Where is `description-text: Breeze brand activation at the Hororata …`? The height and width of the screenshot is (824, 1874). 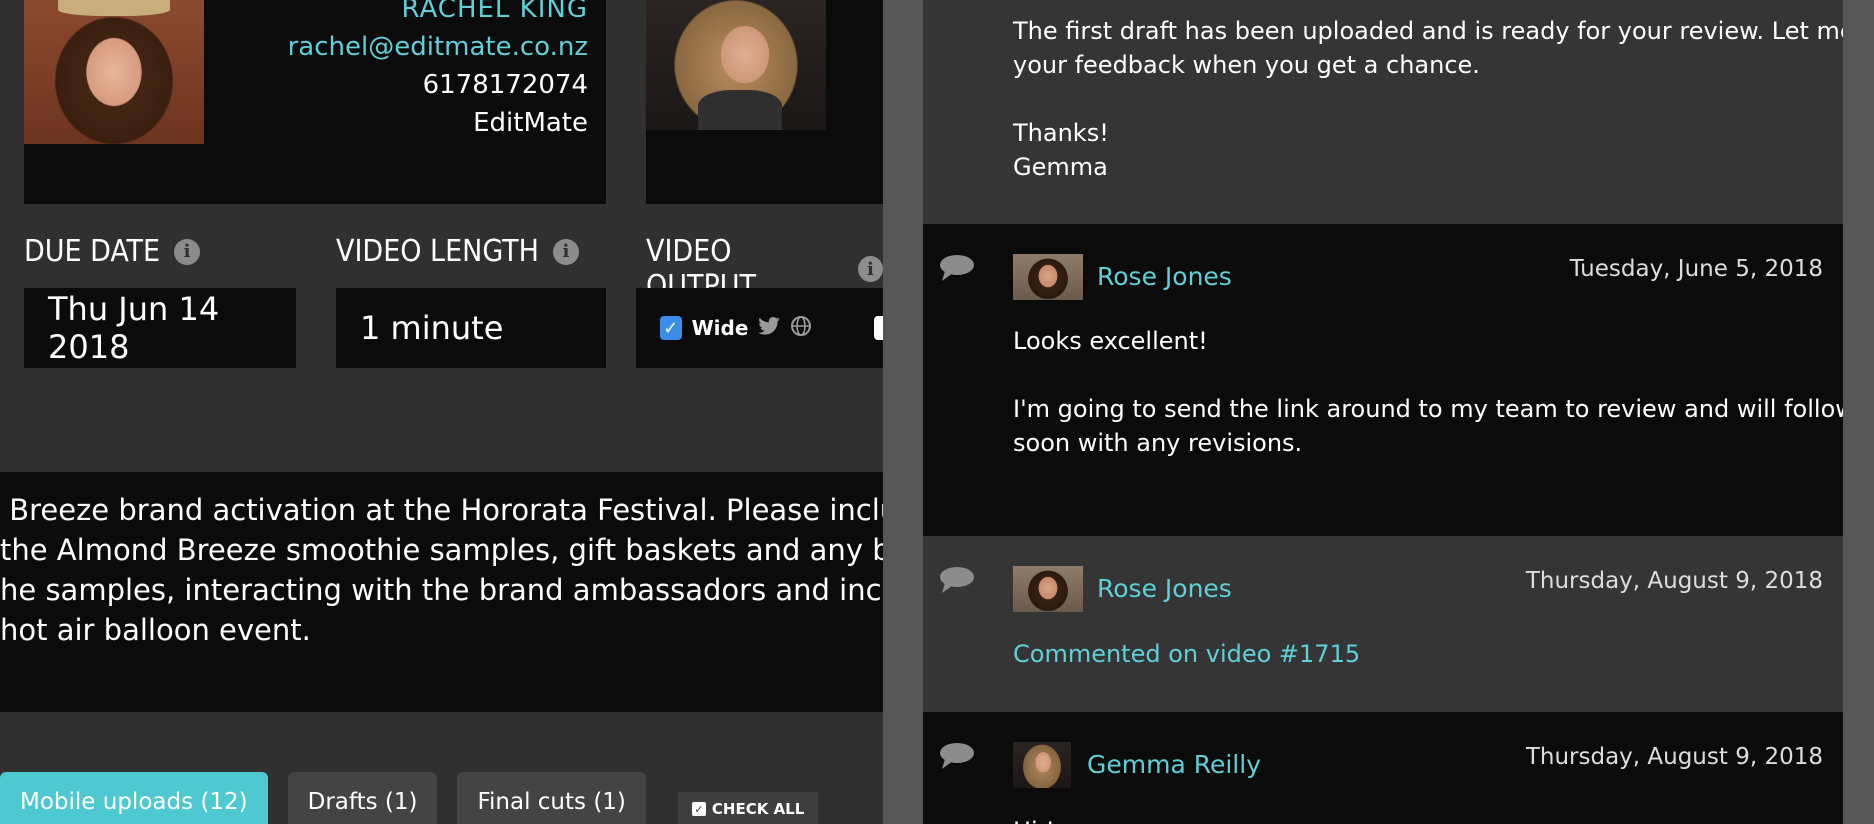 description-text: Breeze brand activation at the Hororata … is located at coordinates (441, 570).